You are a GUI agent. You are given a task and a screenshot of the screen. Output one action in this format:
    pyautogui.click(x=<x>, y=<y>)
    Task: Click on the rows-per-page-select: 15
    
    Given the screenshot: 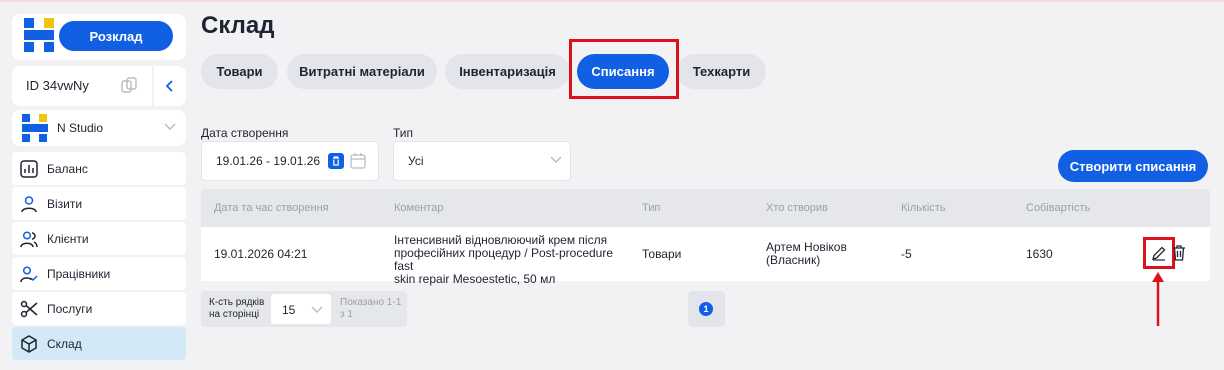 What is the action you would take?
    pyautogui.click(x=301, y=309)
    